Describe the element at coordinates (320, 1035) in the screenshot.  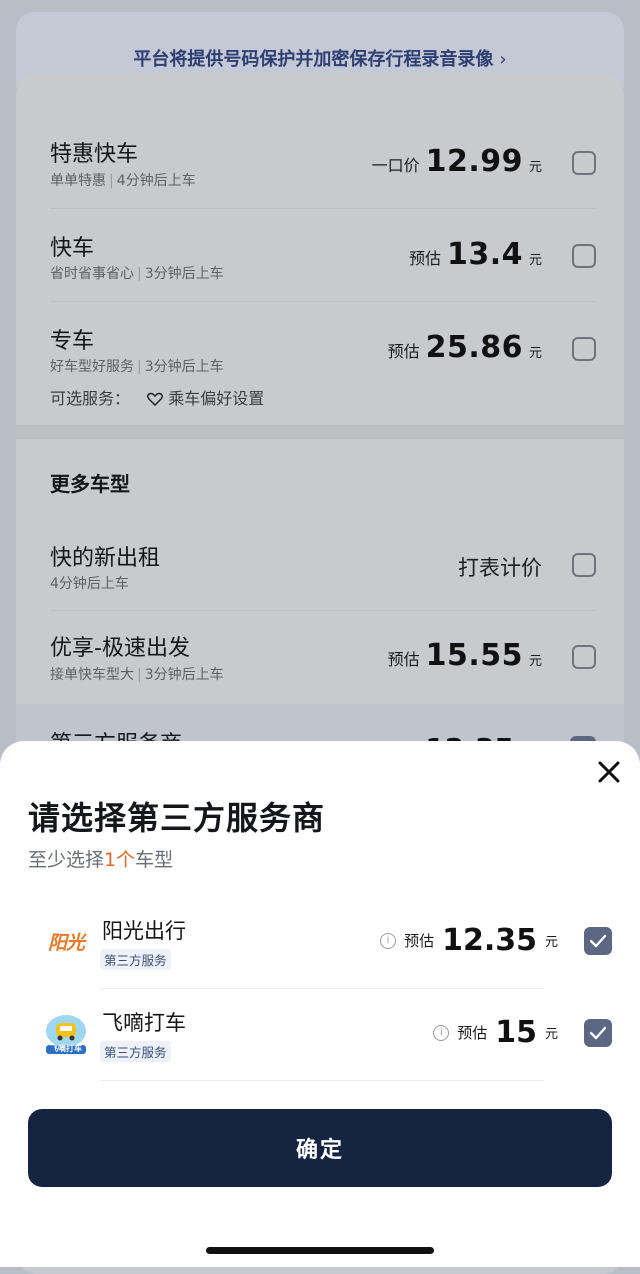
I see `provider-row-feidi: 飞嘀打车 飞嘀打车 第三方服务 i 预估 15 元` at that location.